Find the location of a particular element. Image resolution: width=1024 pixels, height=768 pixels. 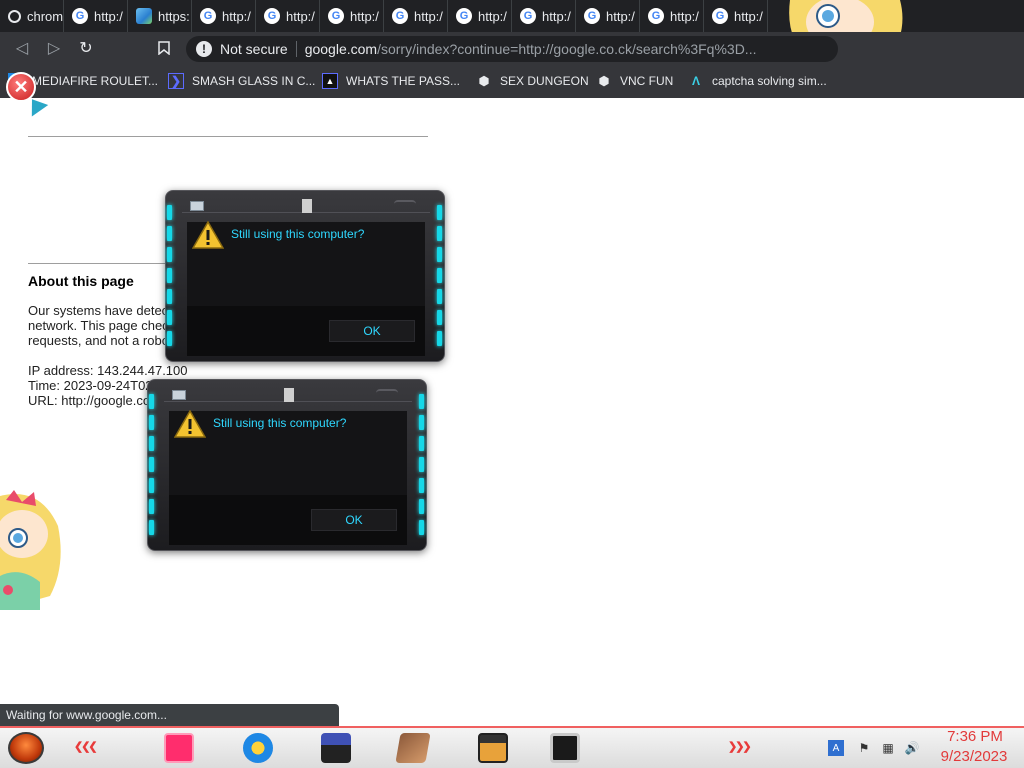

bookmark-icon is located at coordinates (164, 48).